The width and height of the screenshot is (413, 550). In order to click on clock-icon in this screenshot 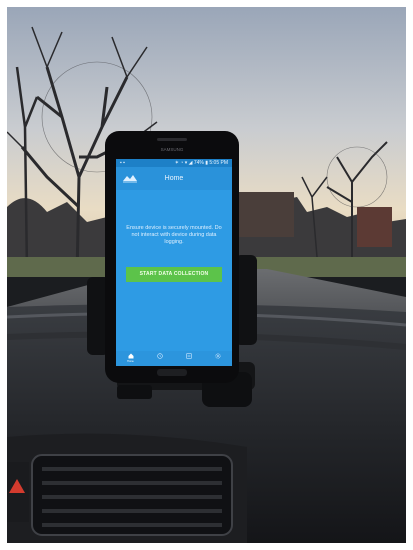, I will do `click(159, 356)`.